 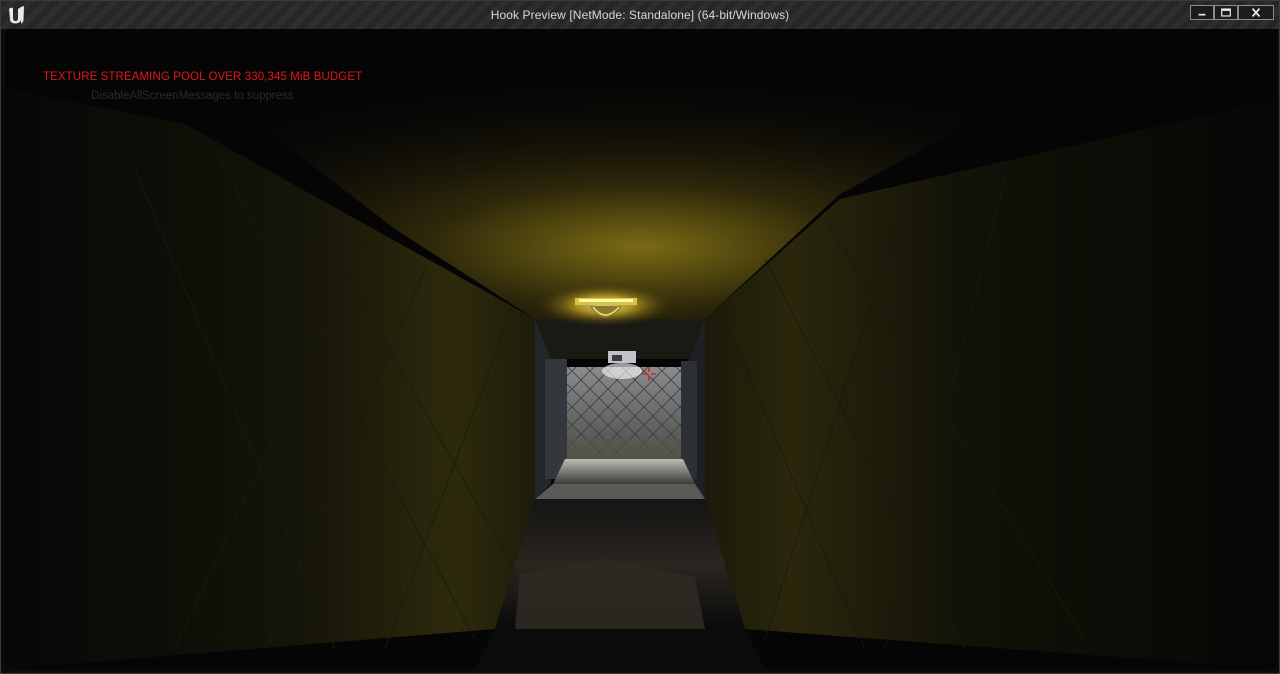 I want to click on minimize-button, so click(x=1202, y=12).